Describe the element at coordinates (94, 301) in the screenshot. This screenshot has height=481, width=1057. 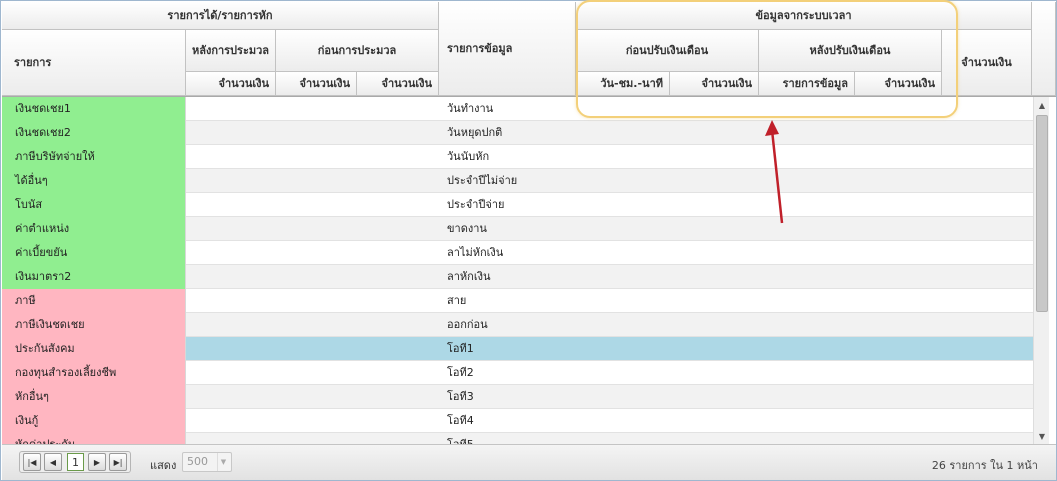
I see `row-item: ภาษี` at that location.